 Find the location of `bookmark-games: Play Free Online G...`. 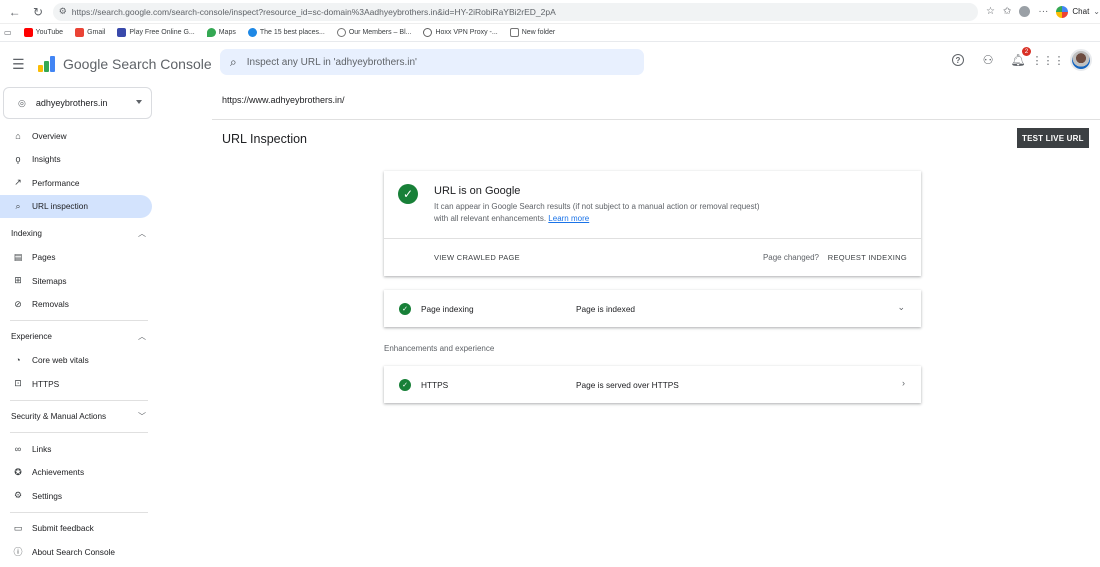

bookmark-games: Play Free Online G... is located at coordinates (156, 32).